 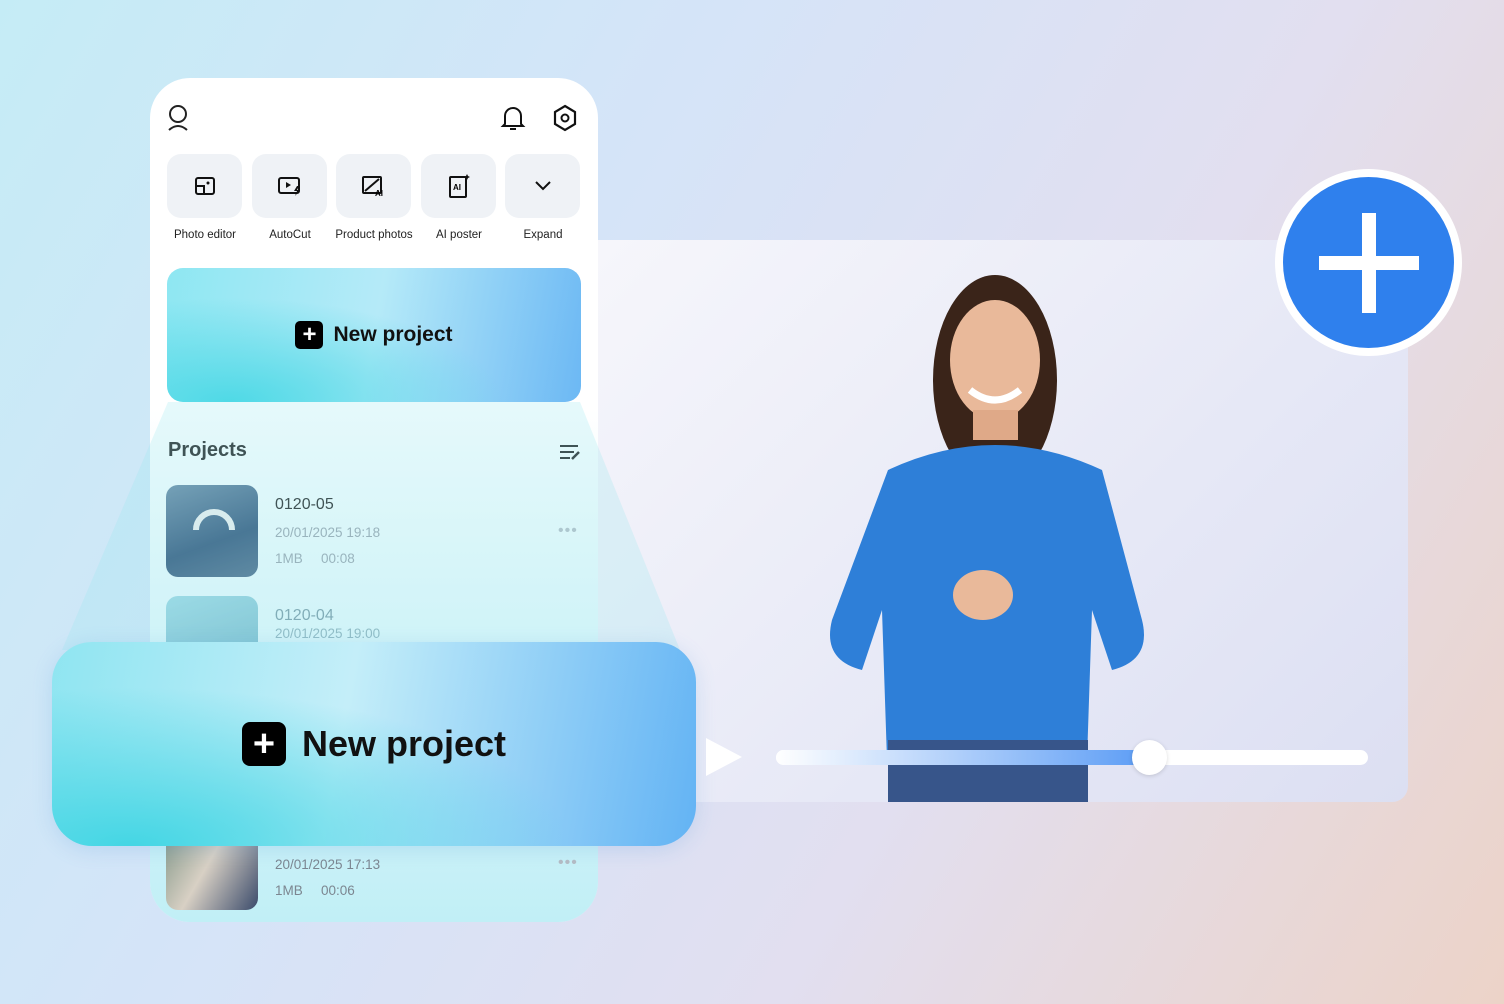 What do you see at coordinates (328, 633) in the screenshot?
I see `project-date: 20/01/2025 19:00` at bounding box center [328, 633].